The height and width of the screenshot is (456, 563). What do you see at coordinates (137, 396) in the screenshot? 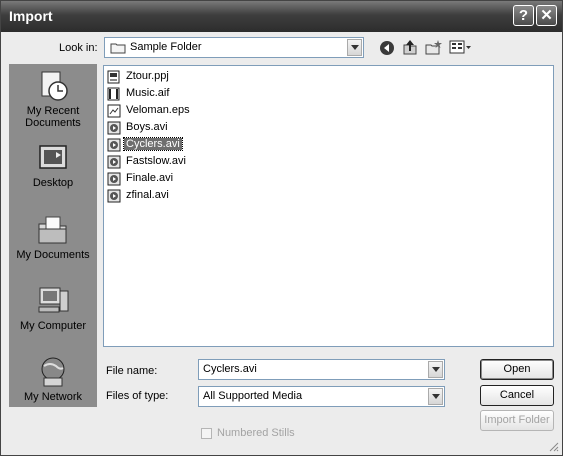
I see `files-of-type-label: Files of type:` at bounding box center [137, 396].